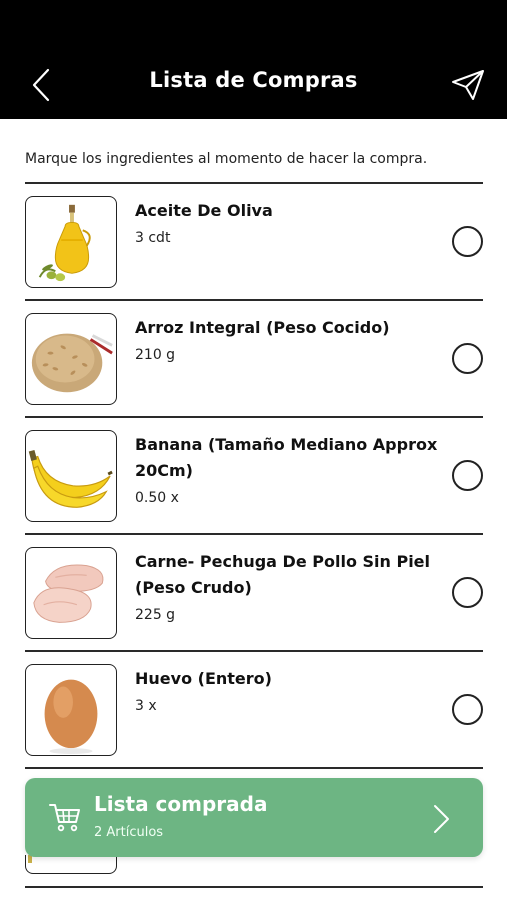 The image size is (507, 900). I want to click on list-item: Arroz Integral (Peso Cocido) 210 g, so click(254, 359).